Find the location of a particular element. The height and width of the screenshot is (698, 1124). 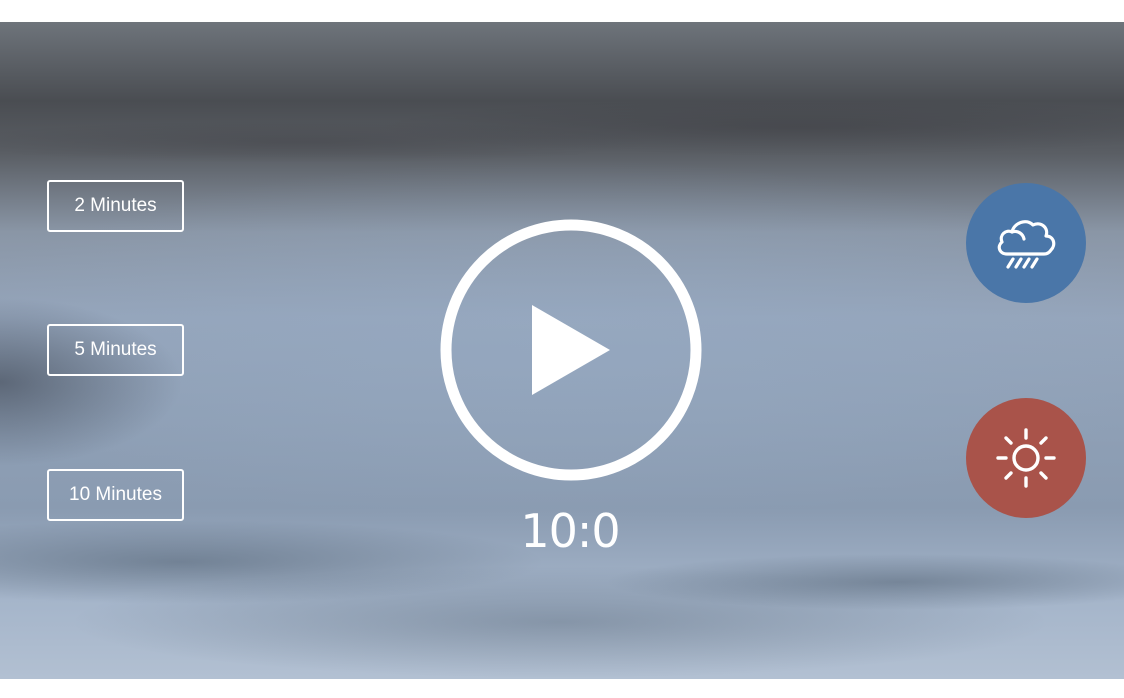

sun-button-bg is located at coordinates (1026, 458).